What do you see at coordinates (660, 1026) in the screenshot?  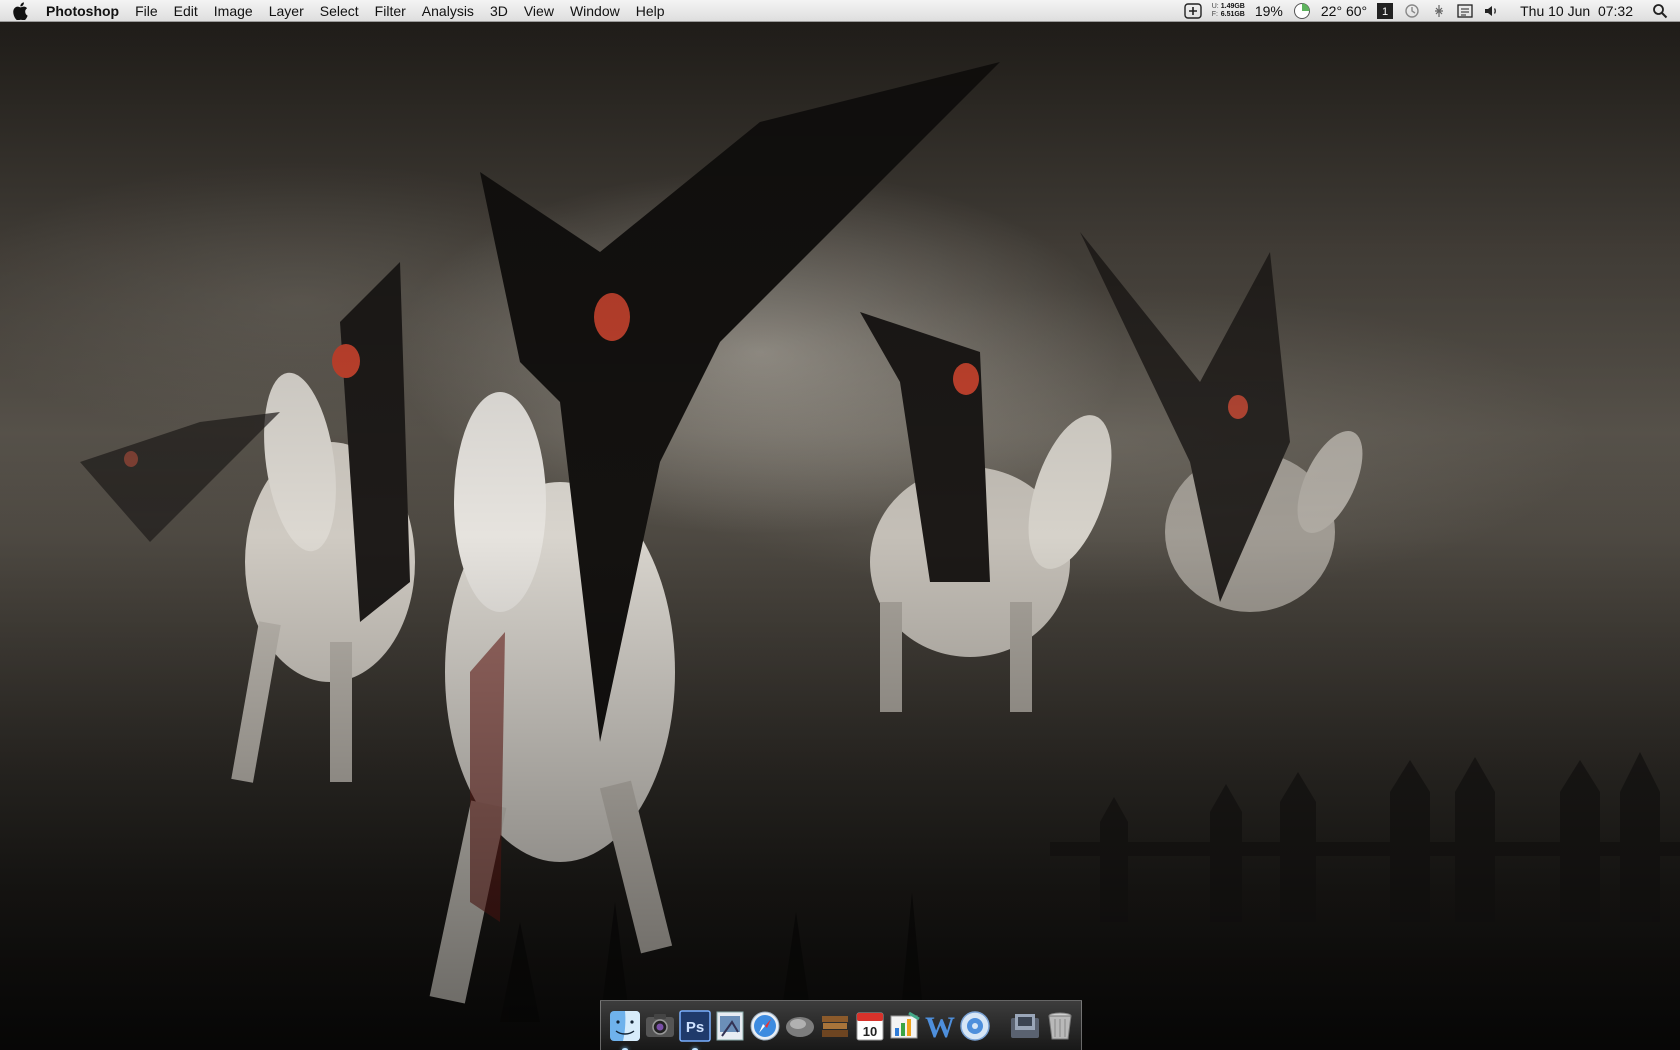 I see `camera-icon` at bounding box center [660, 1026].